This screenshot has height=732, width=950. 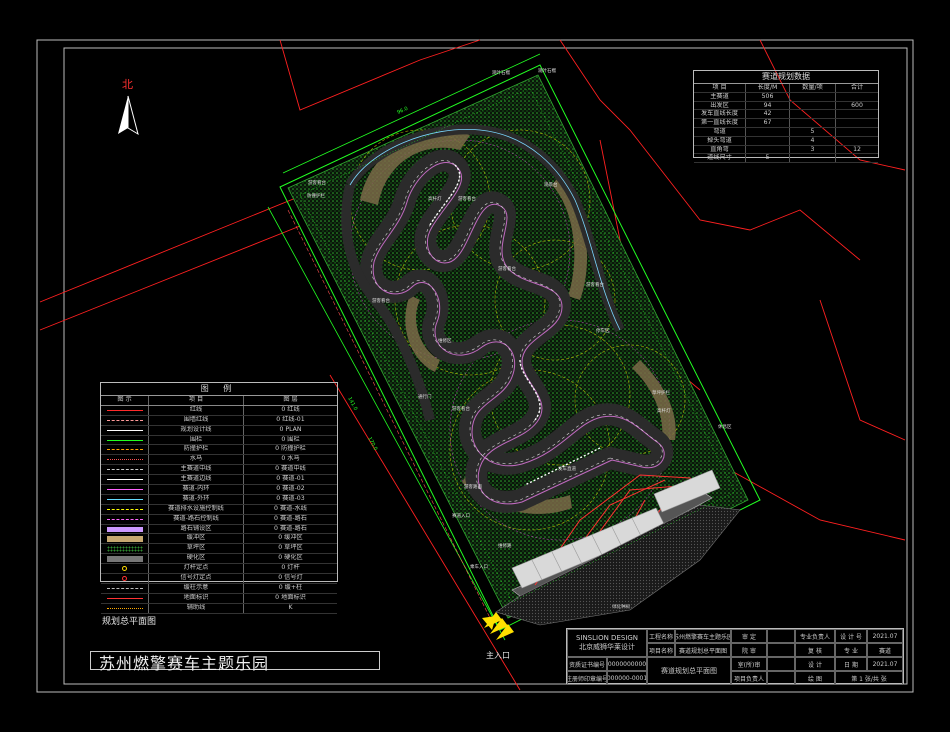 I want to click on legend-layer: 0 红线, so click(x=290, y=409).